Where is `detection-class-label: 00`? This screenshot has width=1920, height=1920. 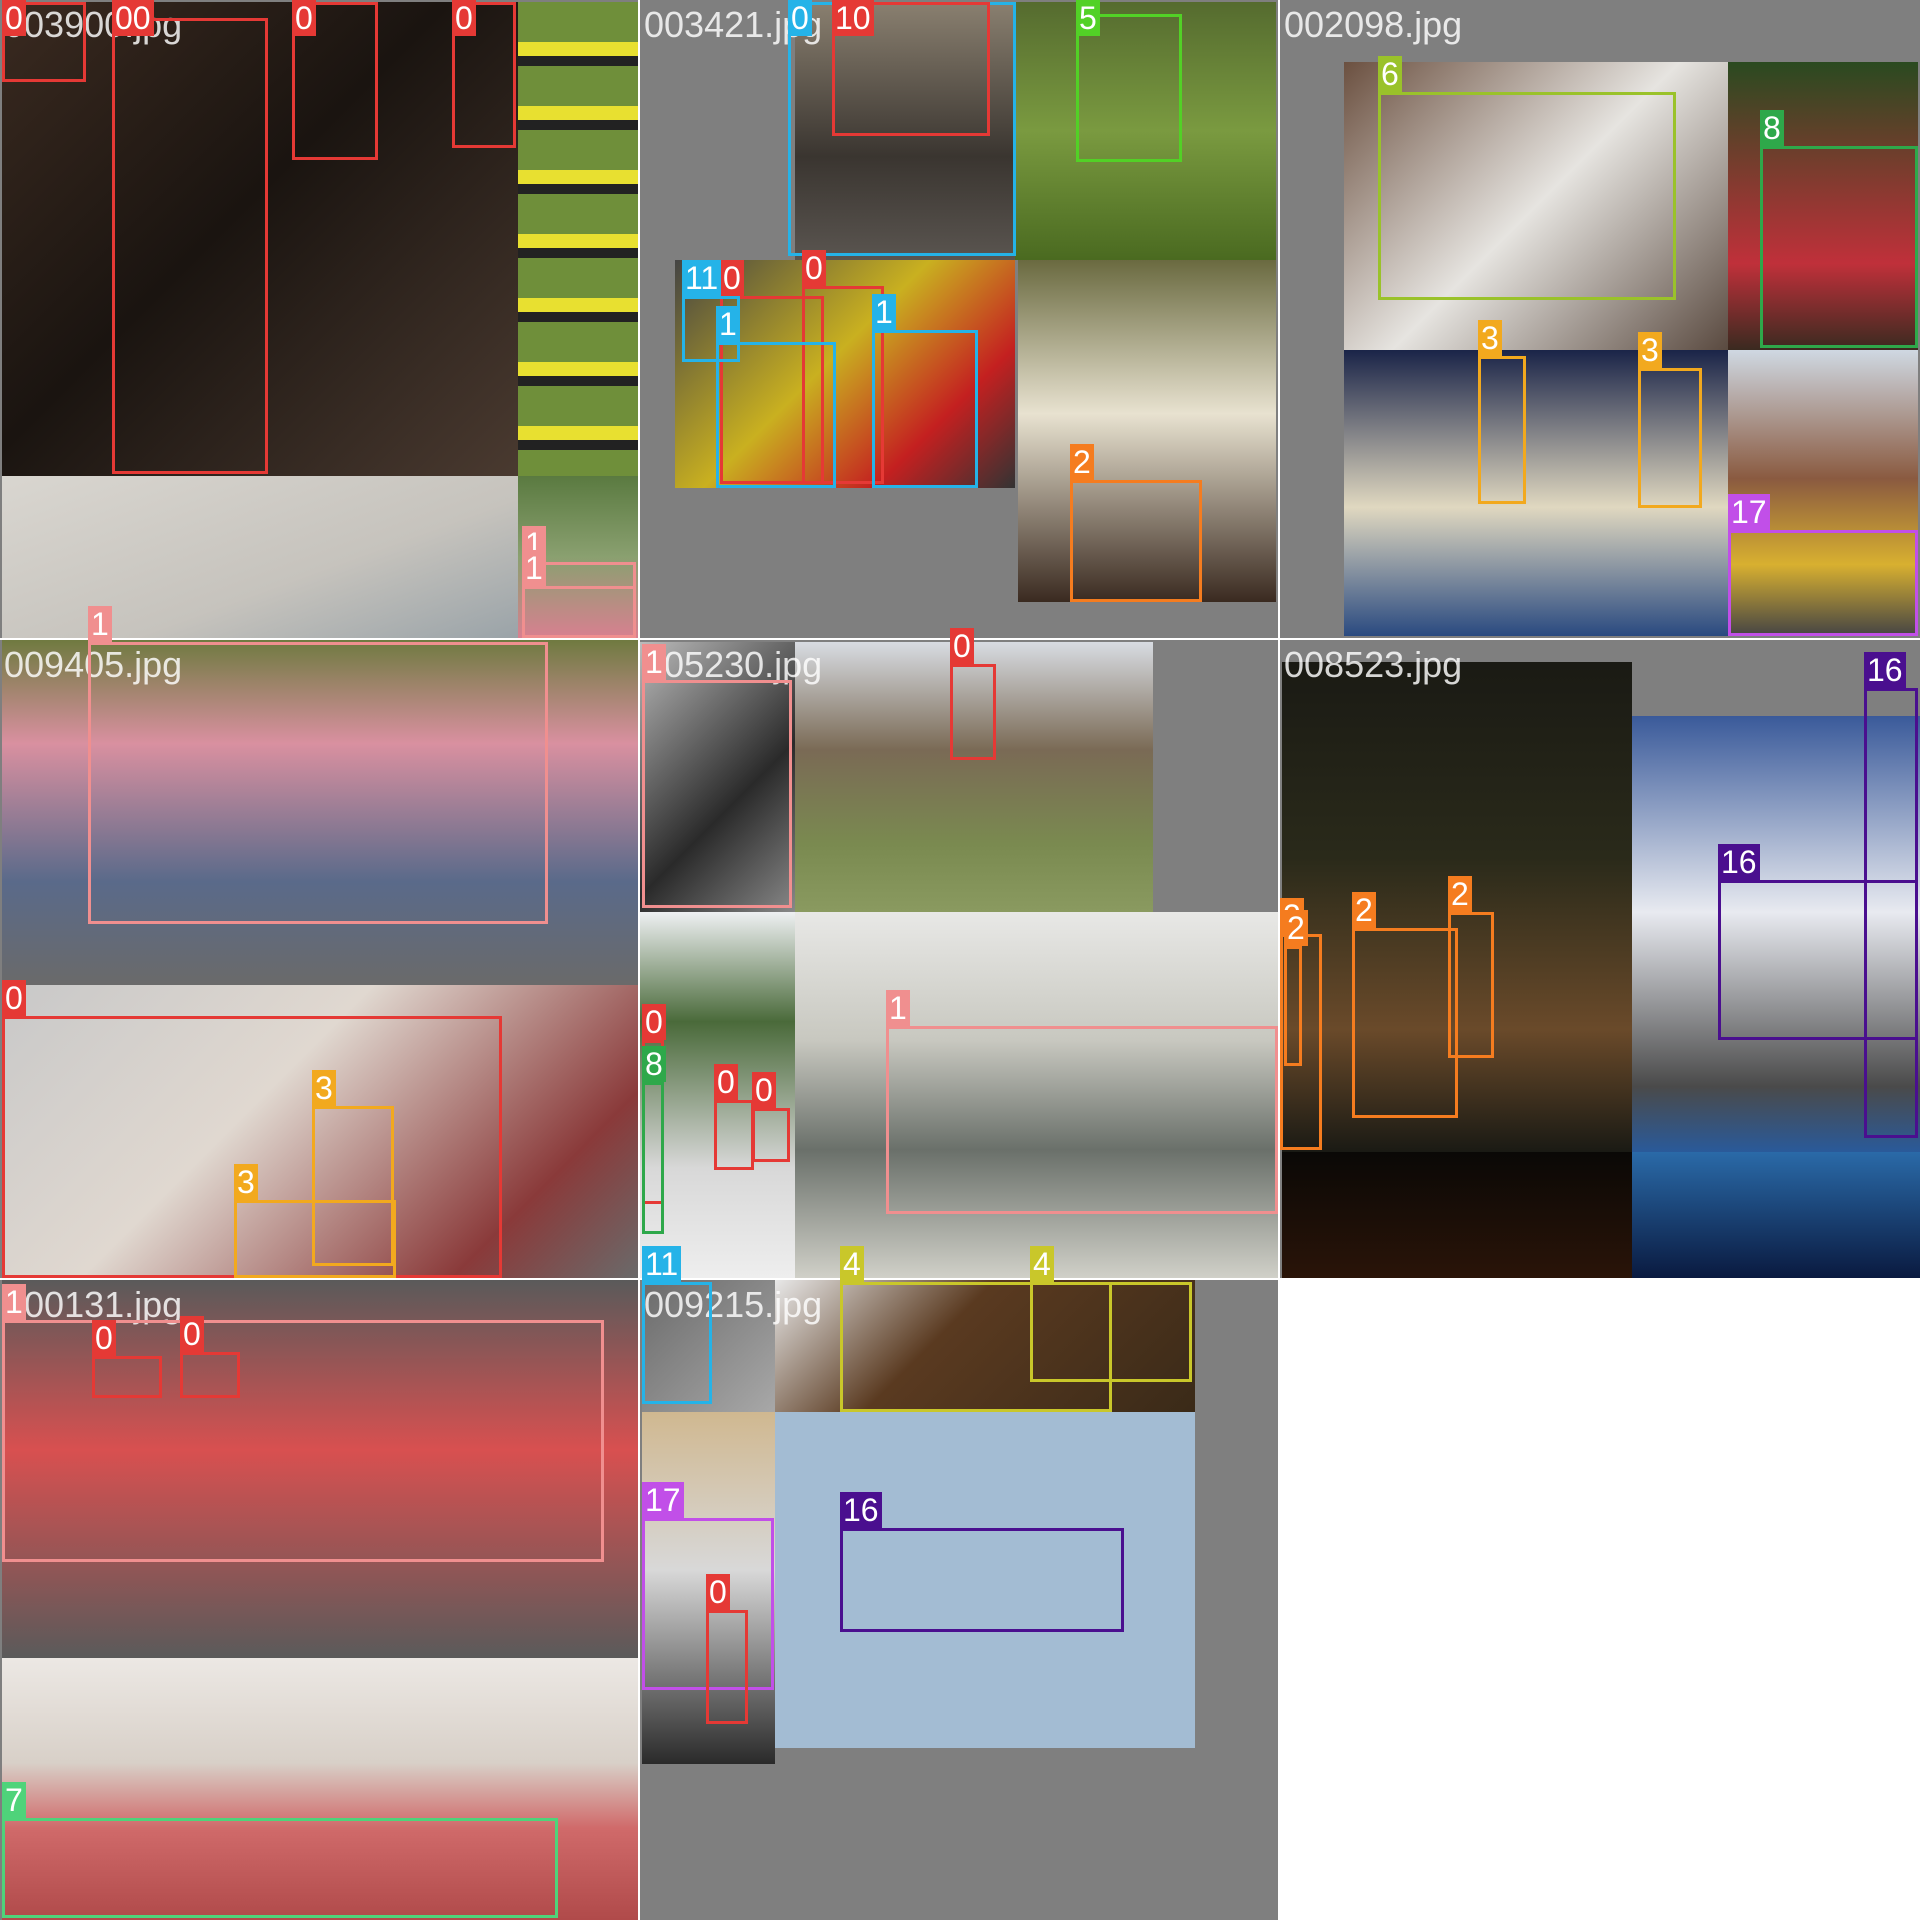 detection-class-label: 00 is located at coordinates (133, 18).